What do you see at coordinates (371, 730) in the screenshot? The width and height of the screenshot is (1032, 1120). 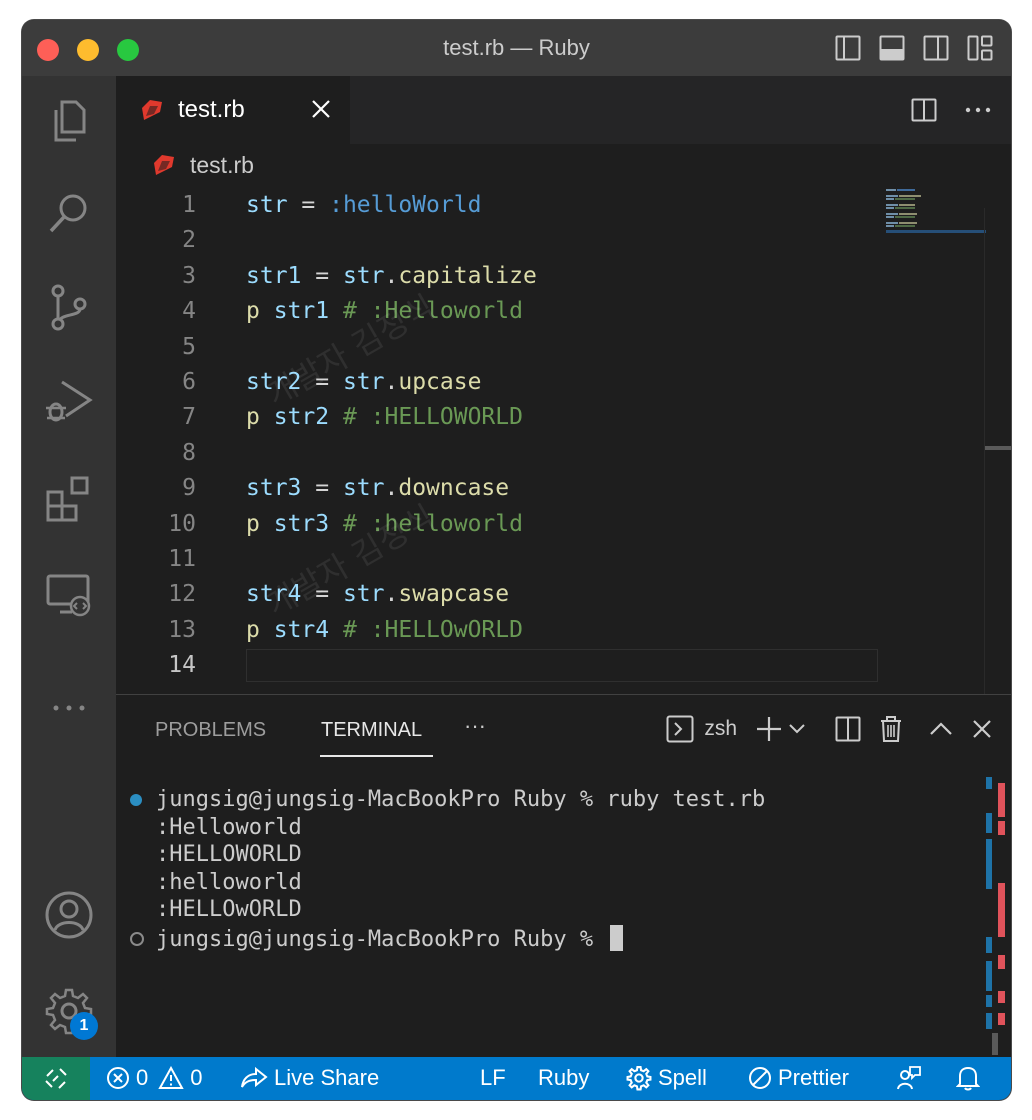 I see `tab-terminal: TERMINAL` at bounding box center [371, 730].